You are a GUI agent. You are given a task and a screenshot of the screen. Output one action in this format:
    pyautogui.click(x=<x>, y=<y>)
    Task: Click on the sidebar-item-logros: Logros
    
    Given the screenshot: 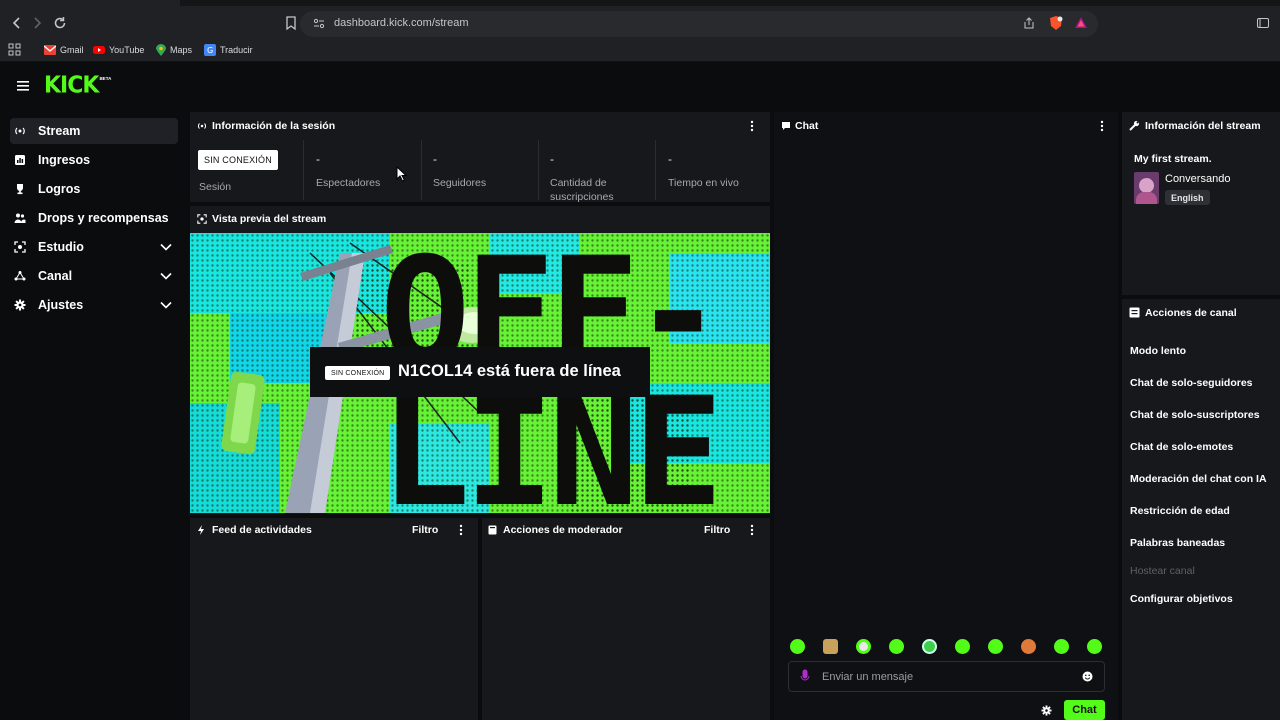 What is the action you would take?
    pyautogui.click(x=94, y=189)
    